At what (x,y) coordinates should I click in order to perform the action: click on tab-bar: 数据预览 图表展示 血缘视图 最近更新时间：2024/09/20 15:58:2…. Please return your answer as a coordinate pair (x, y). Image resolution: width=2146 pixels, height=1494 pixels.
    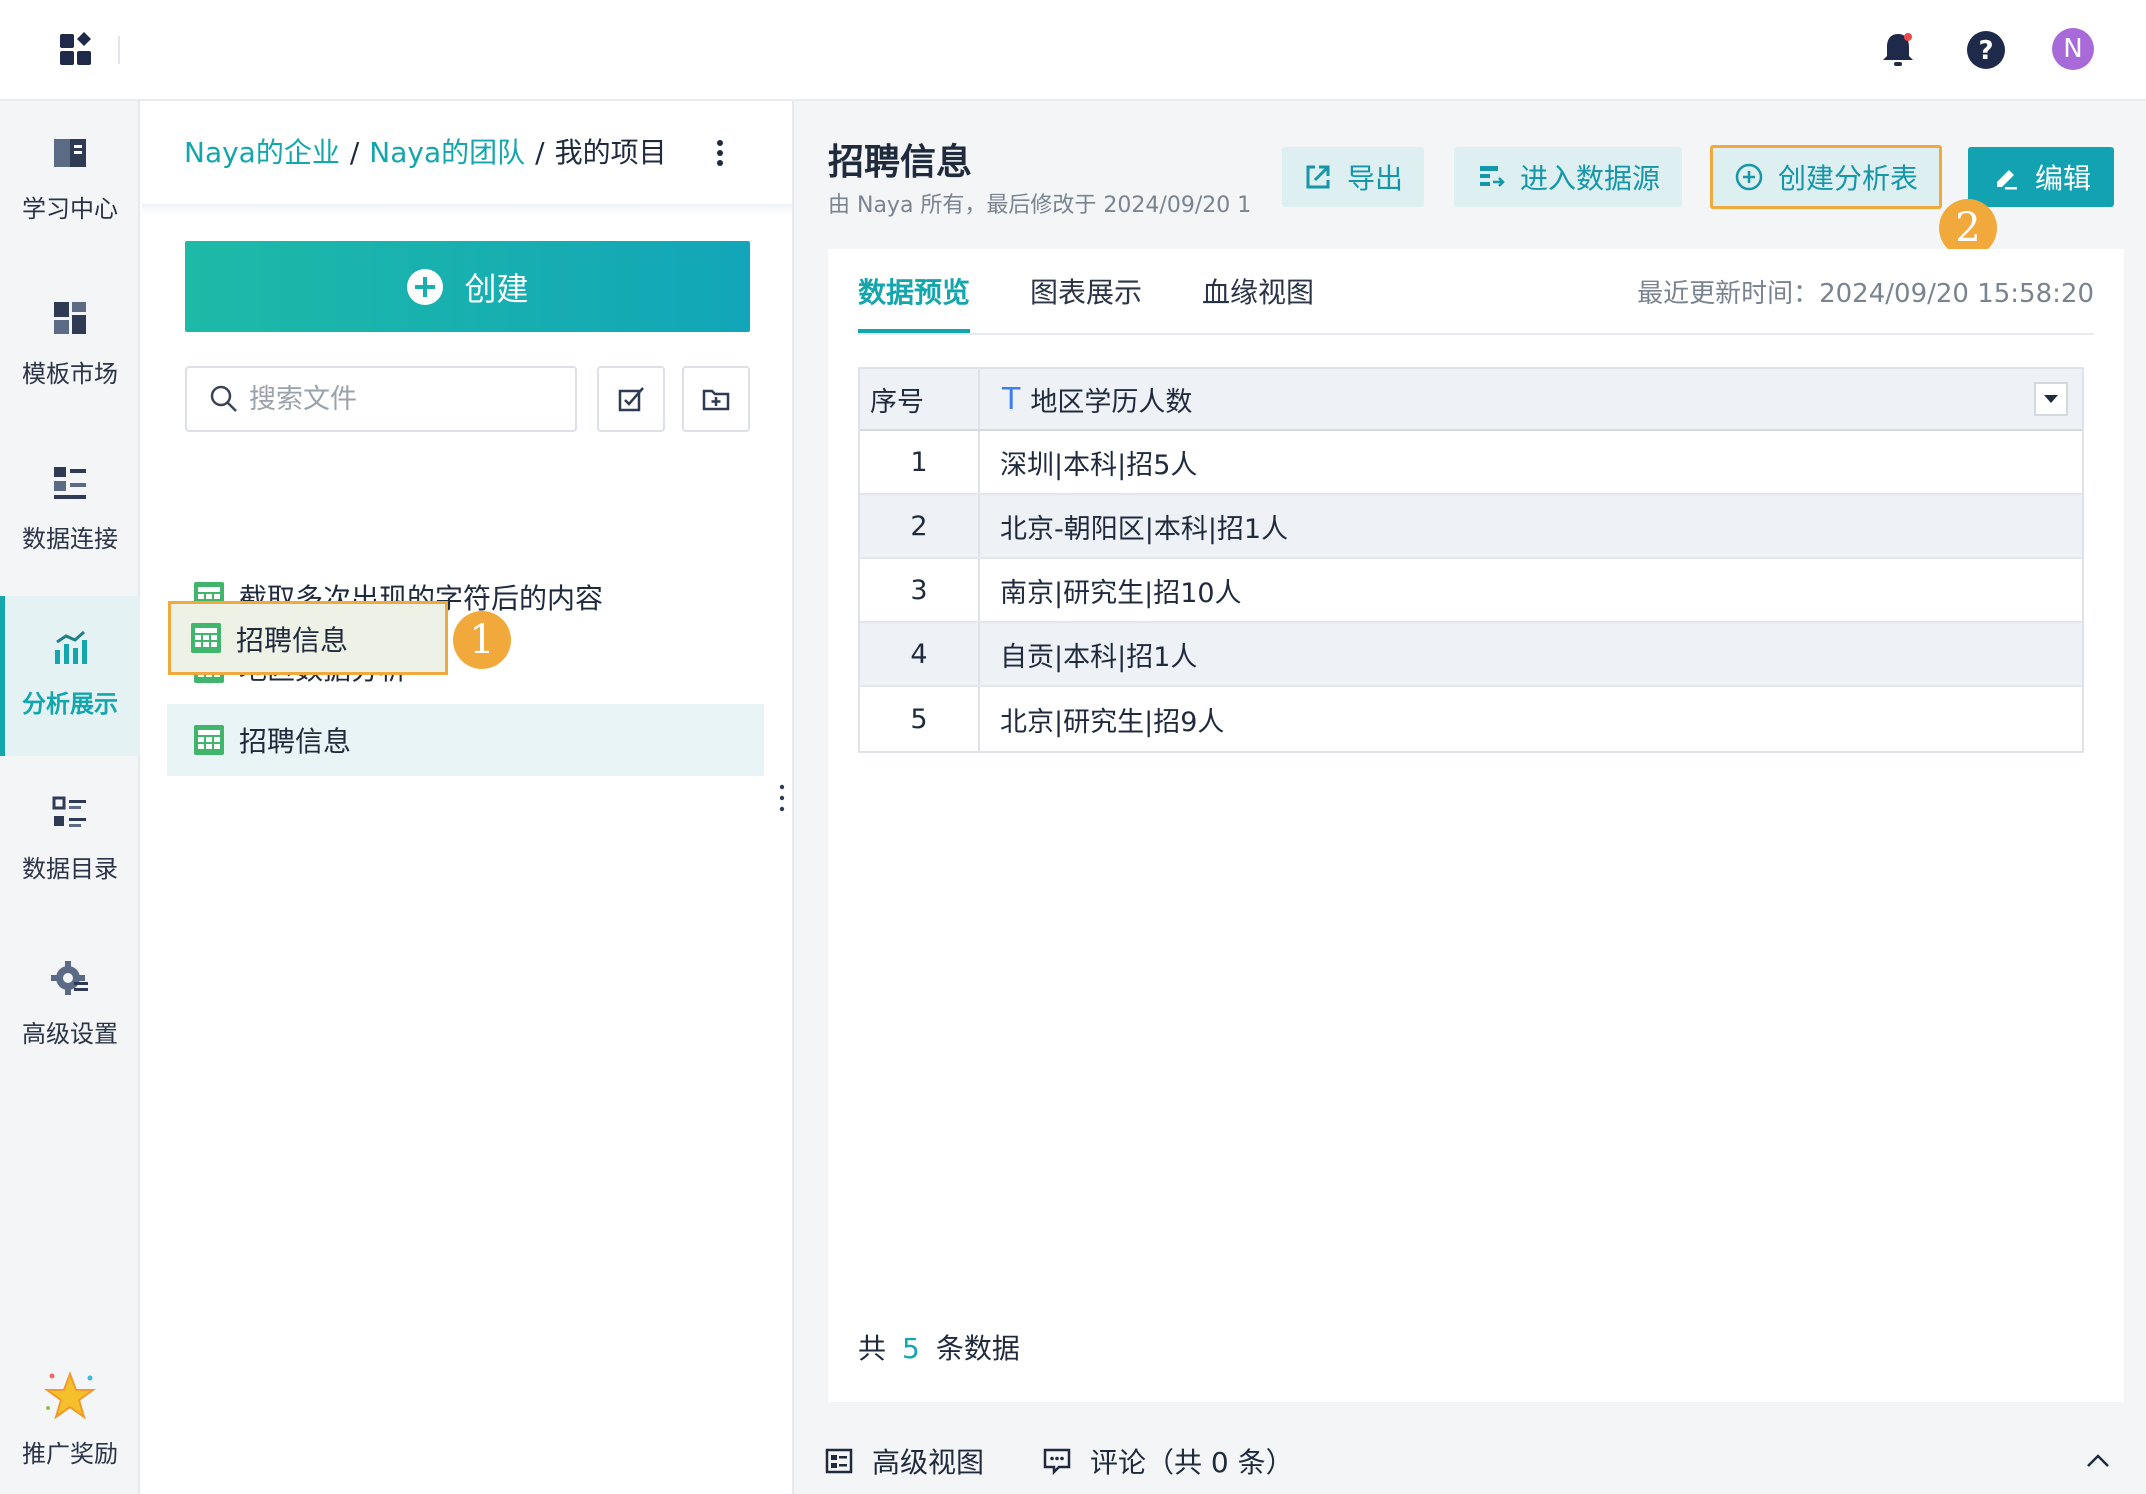
    Looking at the image, I should click on (1476, 292).